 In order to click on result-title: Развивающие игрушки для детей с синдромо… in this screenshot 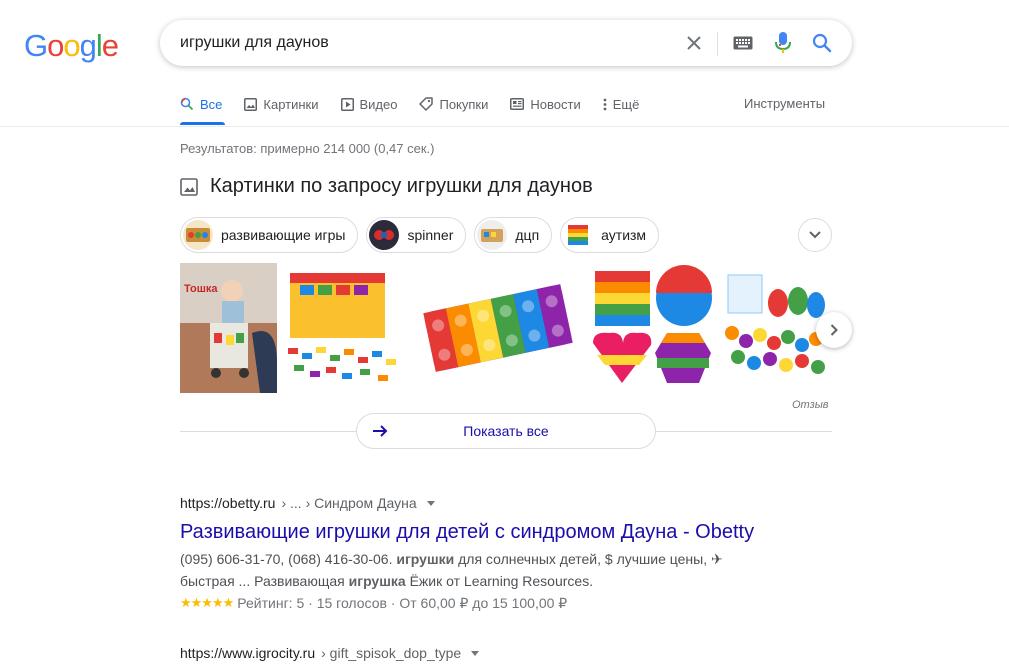, I will do `click(470, 532)`.